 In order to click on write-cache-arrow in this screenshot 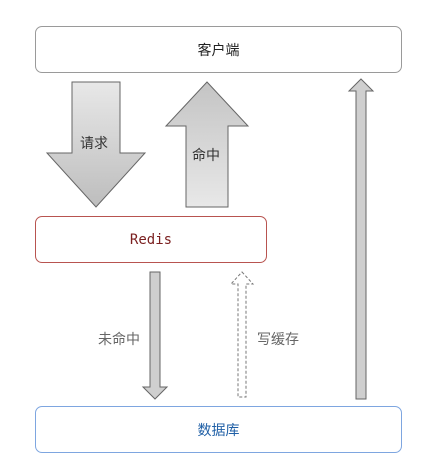, I will do `click(242, 334)`.